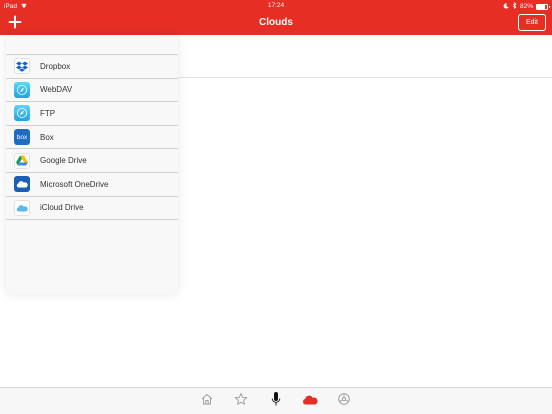 The width and height of the screenshot is (552, 414). I want to click on menu-item-icloud-drive: iCloud Drive, so click(92, 208).